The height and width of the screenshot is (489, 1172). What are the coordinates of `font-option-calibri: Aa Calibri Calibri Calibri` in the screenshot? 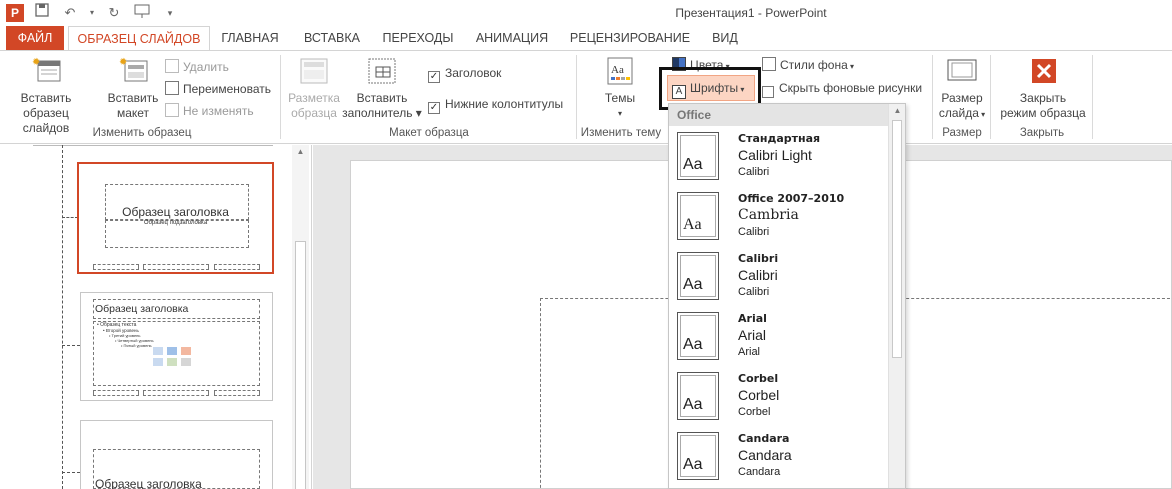 It's located at (779, 277).